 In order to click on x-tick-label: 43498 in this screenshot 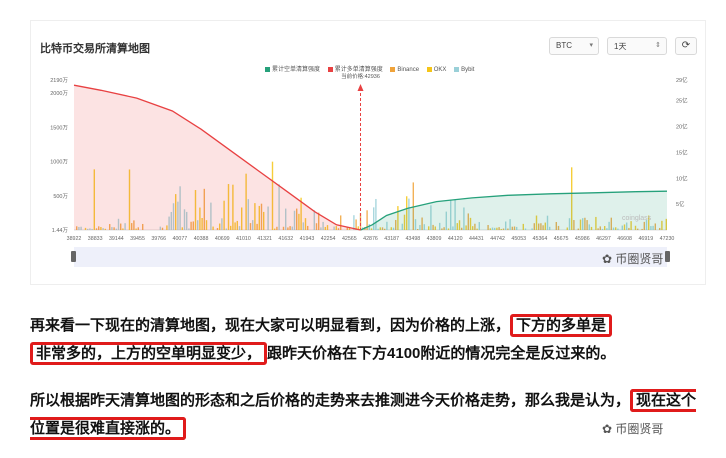, I will do `click(412, 239)`.